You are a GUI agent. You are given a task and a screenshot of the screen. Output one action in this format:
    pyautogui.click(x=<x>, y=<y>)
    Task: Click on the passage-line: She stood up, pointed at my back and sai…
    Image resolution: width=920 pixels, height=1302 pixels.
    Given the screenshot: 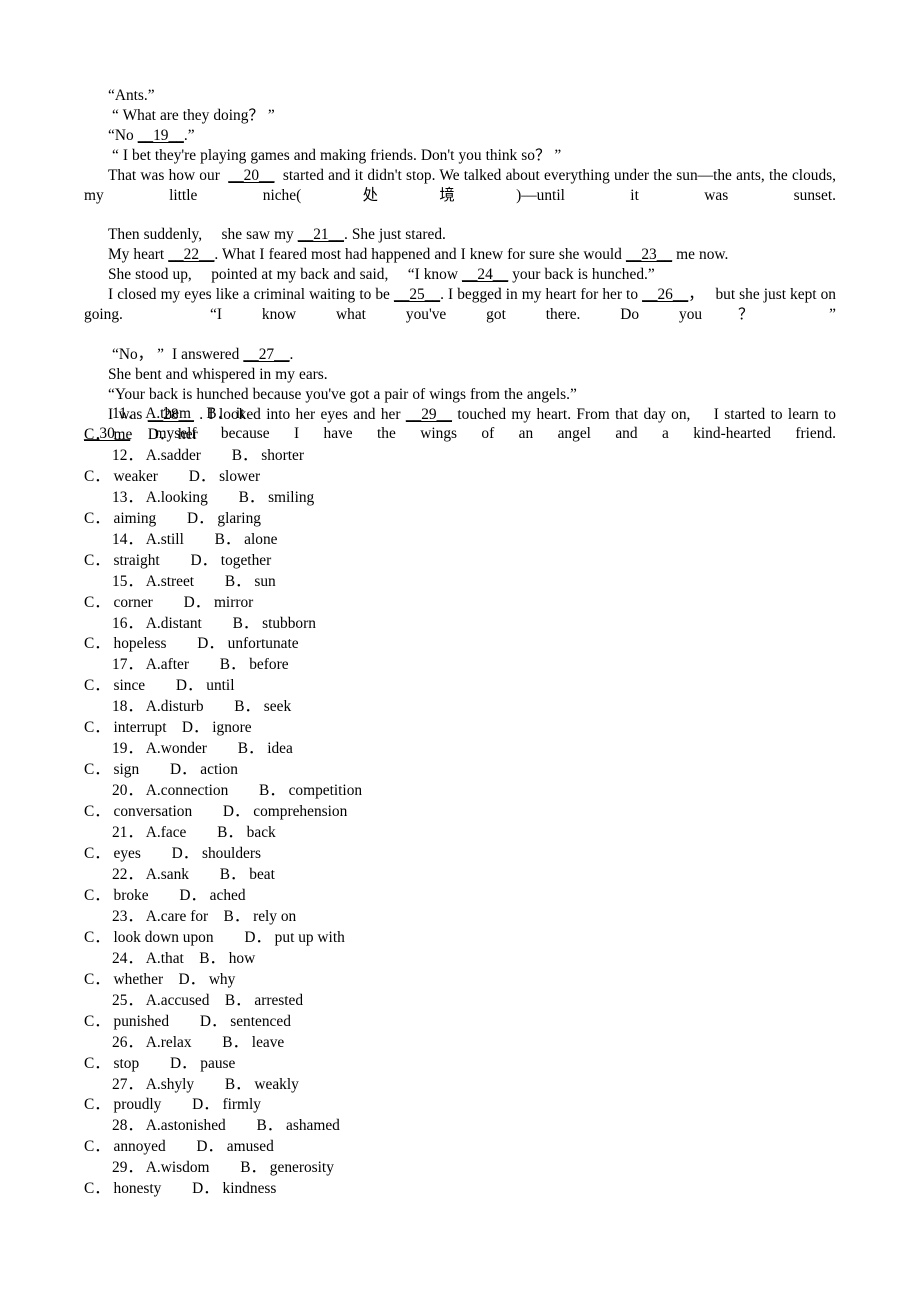 What is the action you would take?
    pyautogui.click(x=460, y=275)
    